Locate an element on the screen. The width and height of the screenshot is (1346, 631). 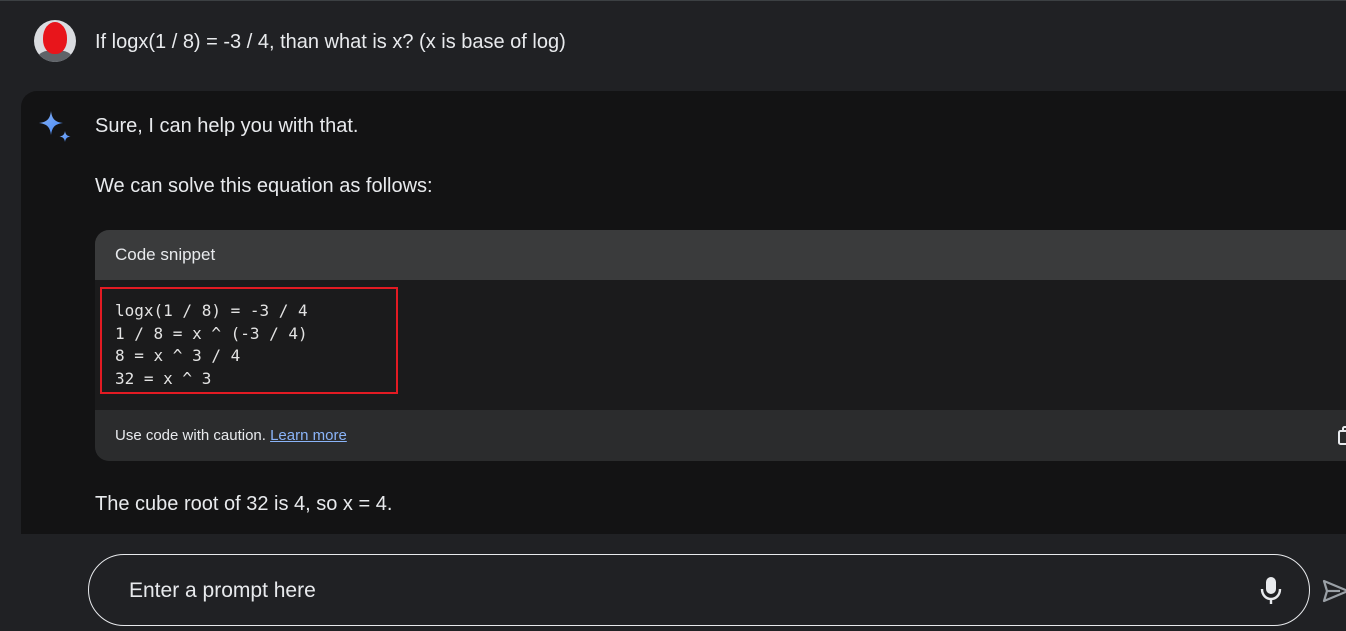
response-conclusion: The cube root of 32 is 4, so x = 4. is located at coordinates (244, 504).